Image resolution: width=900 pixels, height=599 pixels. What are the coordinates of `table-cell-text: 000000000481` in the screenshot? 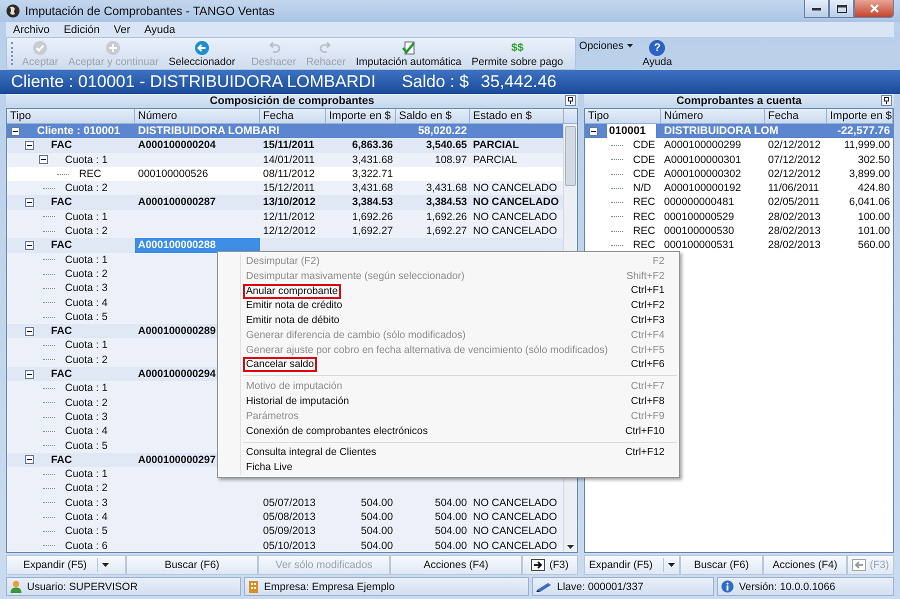 It's located at (699, 202).